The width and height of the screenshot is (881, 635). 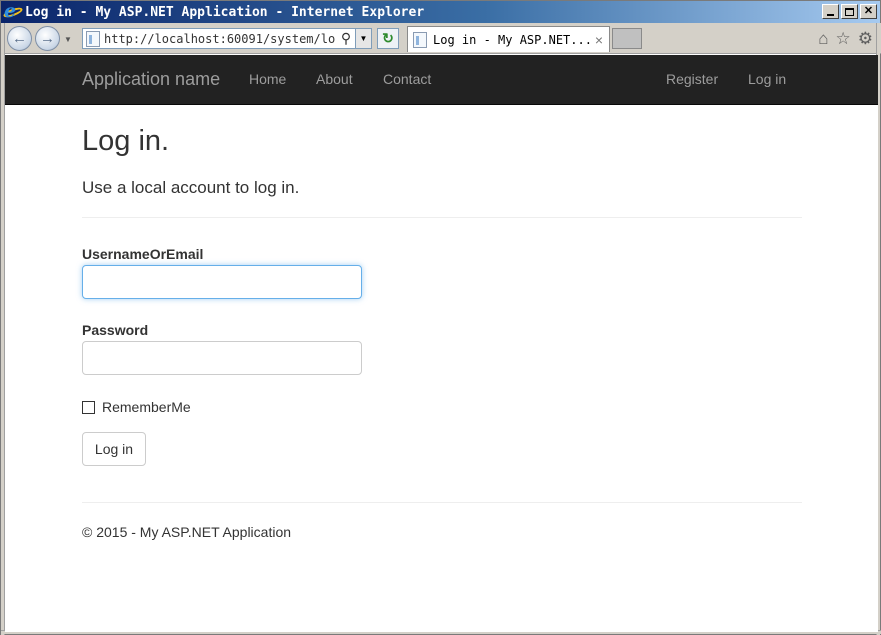 What do you see at coordinates (191, 187) in the screenshot?
I see `page-subtitle: Use a local account to log in.` at bounding box center [191, 187].